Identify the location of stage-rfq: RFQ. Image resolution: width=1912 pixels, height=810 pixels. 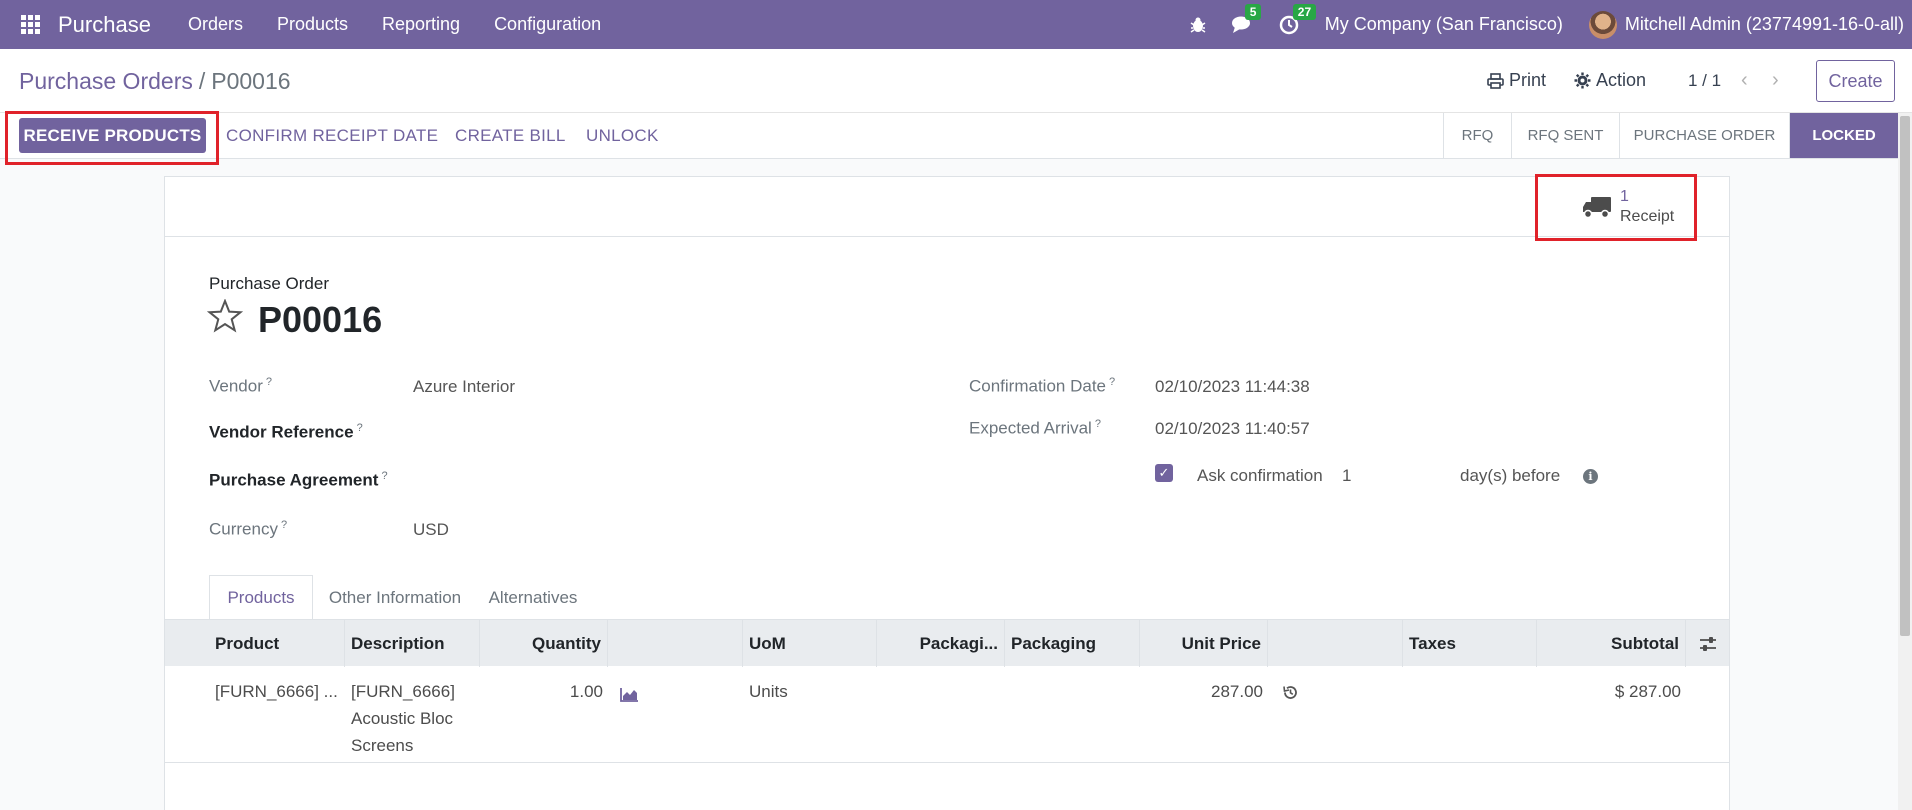
(1477, 135).